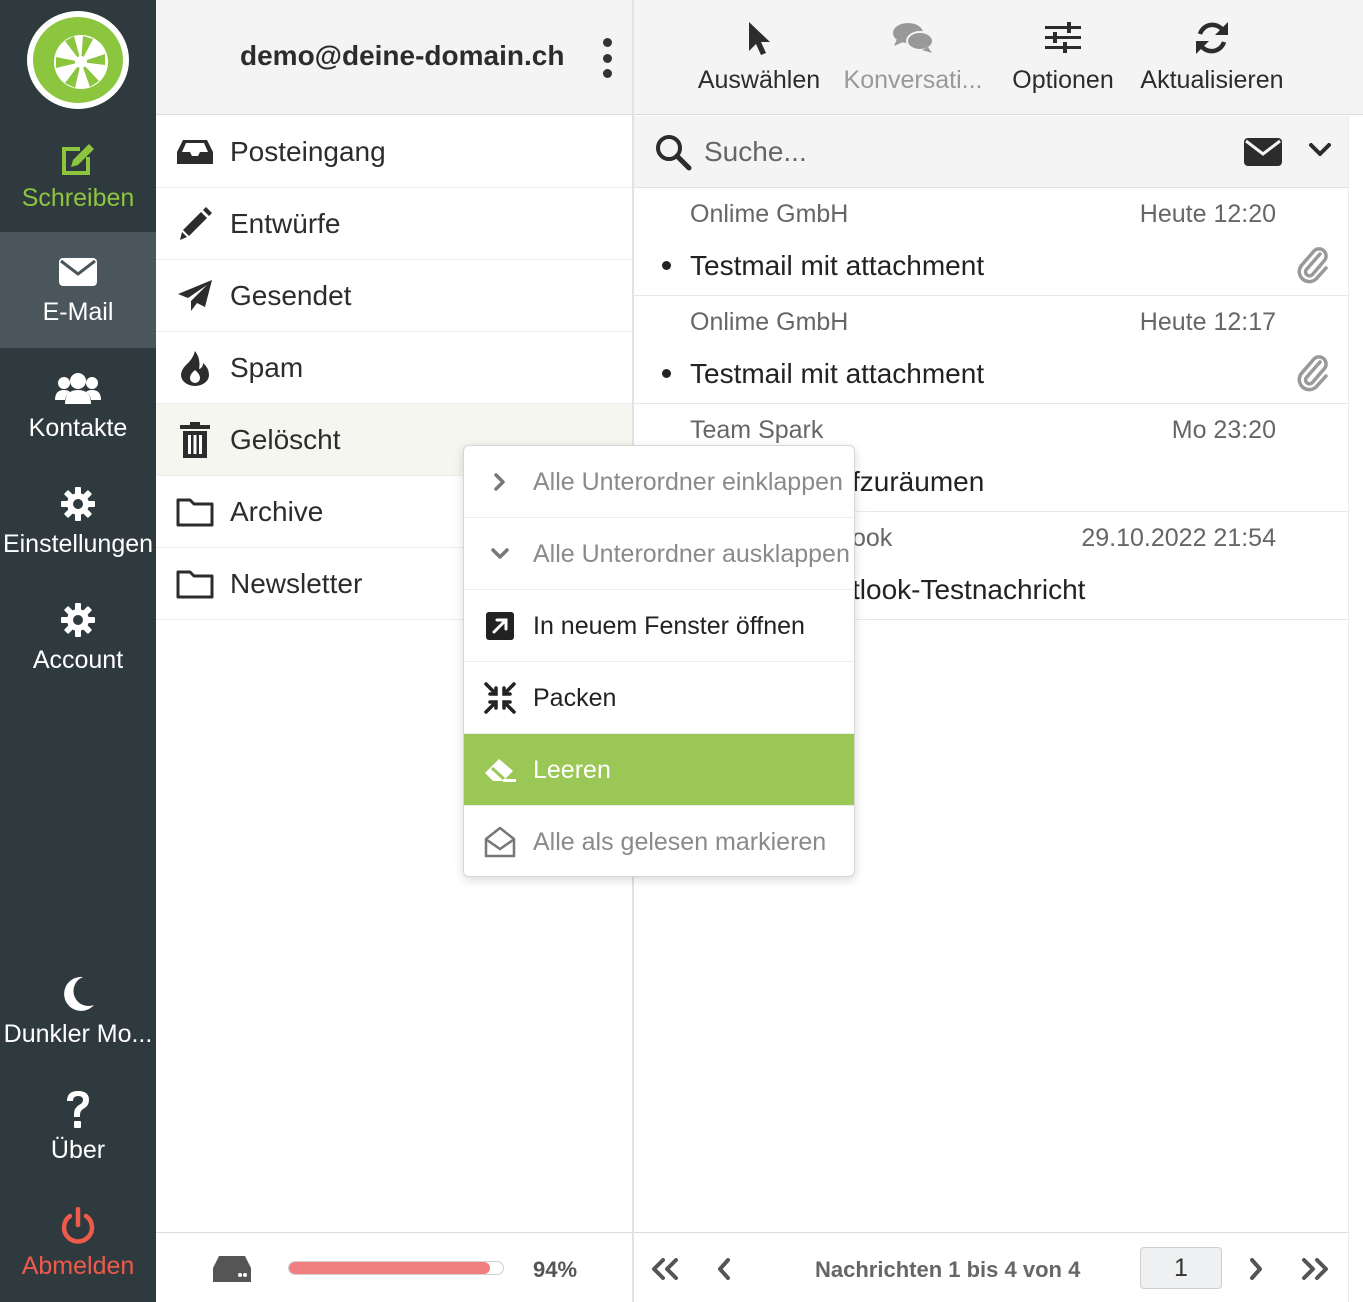 Image resolution: width=1363 pixels, height=1302 pixels. Describe the element at coordinates (78, 290) in the screenshot. I see `nav-email: E-Mail` at that location.